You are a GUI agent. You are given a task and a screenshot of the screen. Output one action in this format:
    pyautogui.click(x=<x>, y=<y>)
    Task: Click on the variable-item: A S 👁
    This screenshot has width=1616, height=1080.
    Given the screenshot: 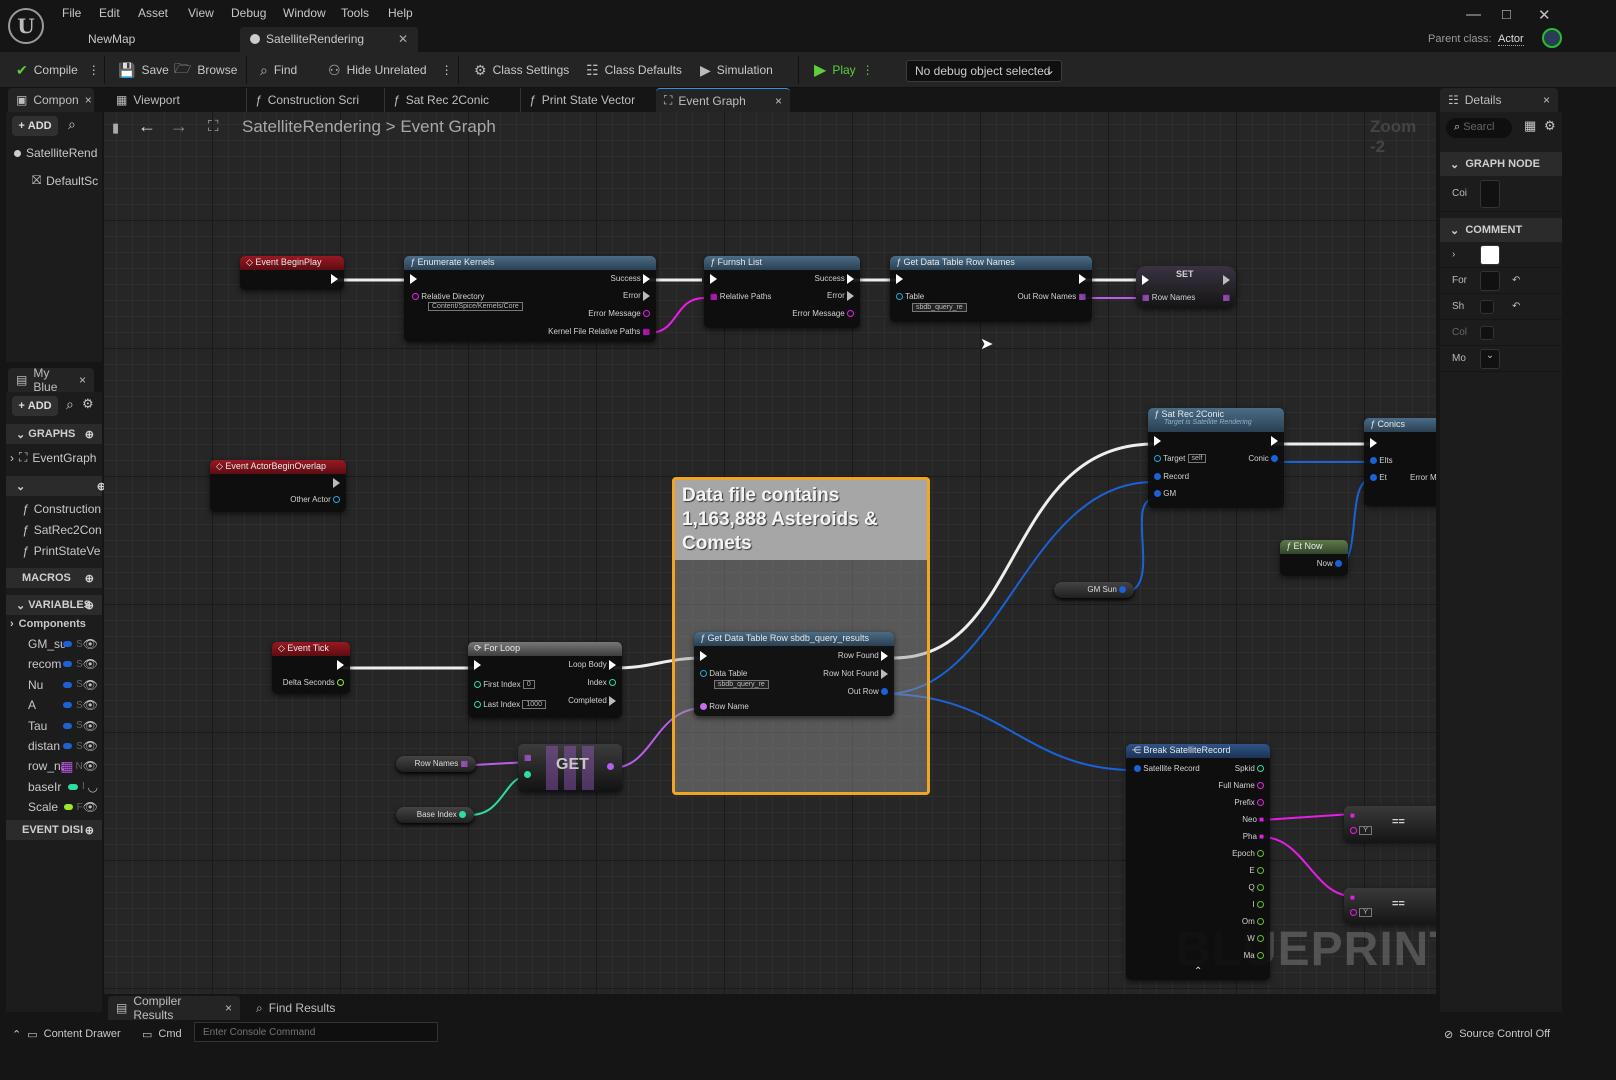 What is the action you would take?
    pyautogui.click(x=54, y=705)
    